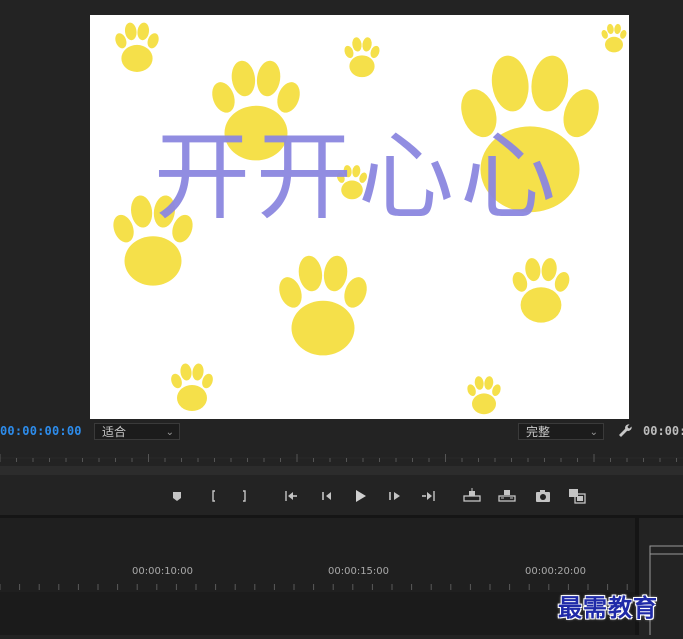 The height and width of the screenshot is (639, 683). I want to click on extract-button, so click(507, 496).